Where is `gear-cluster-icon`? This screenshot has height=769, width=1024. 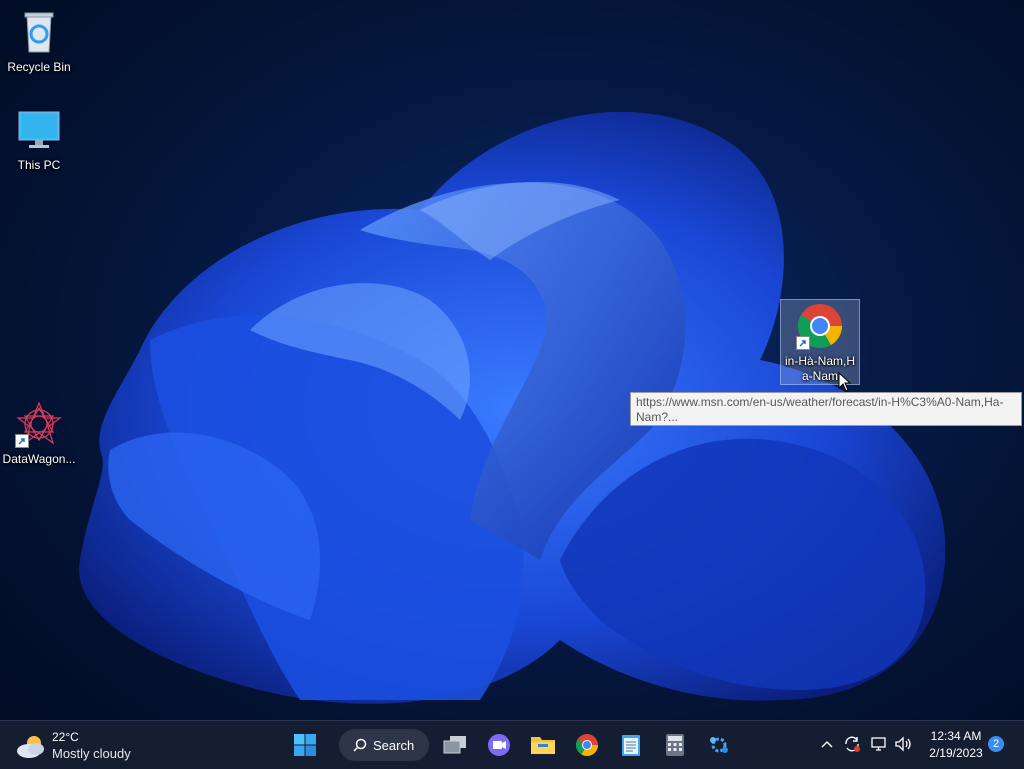 gear-cluster-icon is located at coordinates (719, 745).